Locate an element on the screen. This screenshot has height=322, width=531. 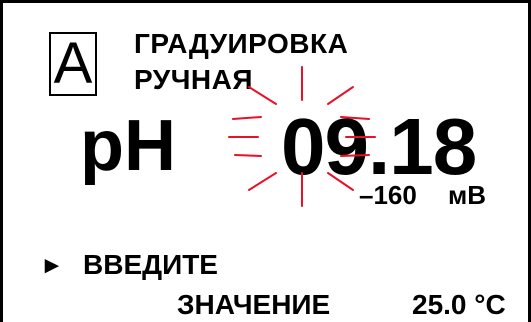
prompt-line-2: ЗНАЧЕНИЕ is located at coordinates (254, 304).